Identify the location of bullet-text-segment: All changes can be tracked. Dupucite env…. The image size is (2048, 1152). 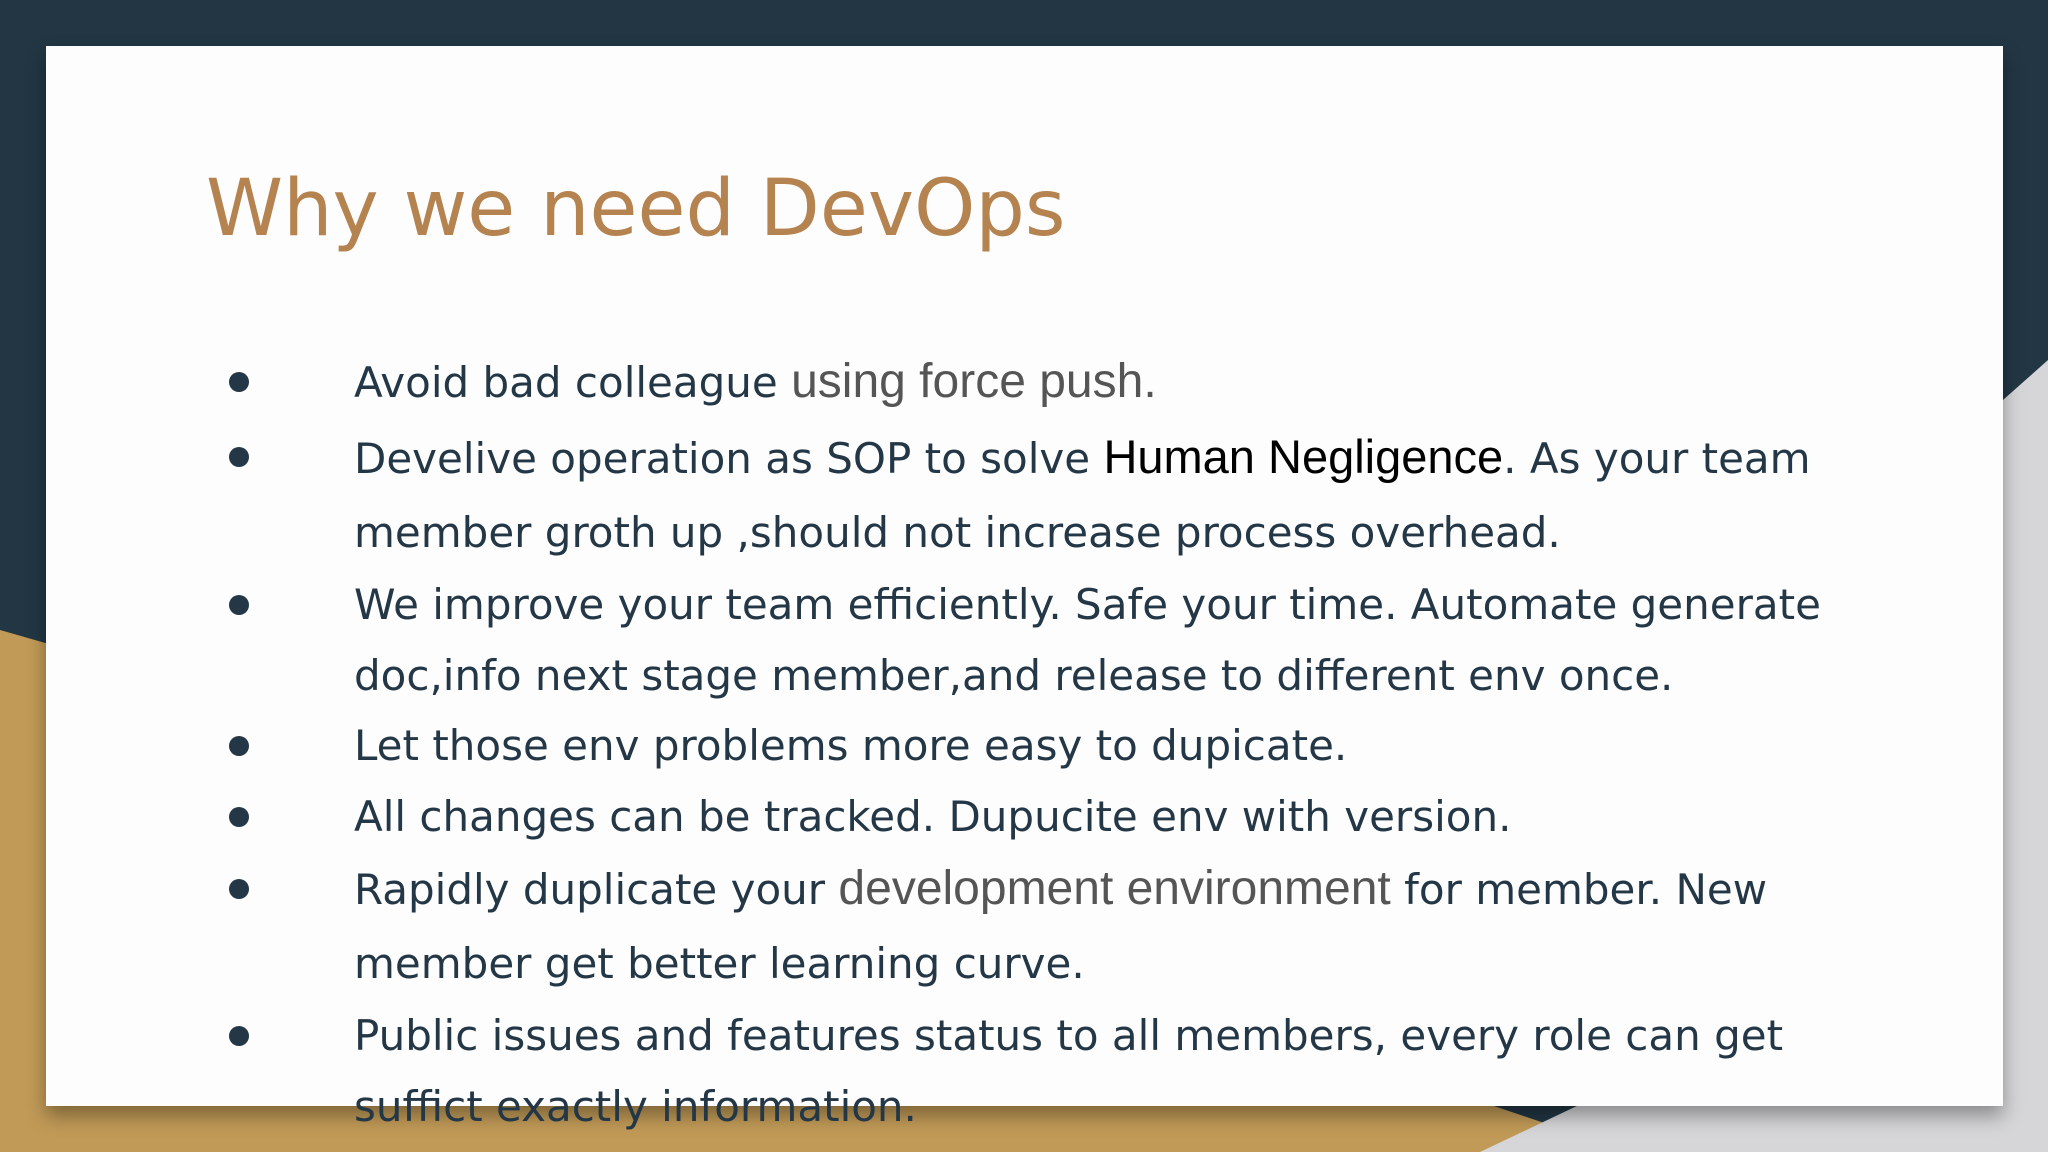
(933, 816).